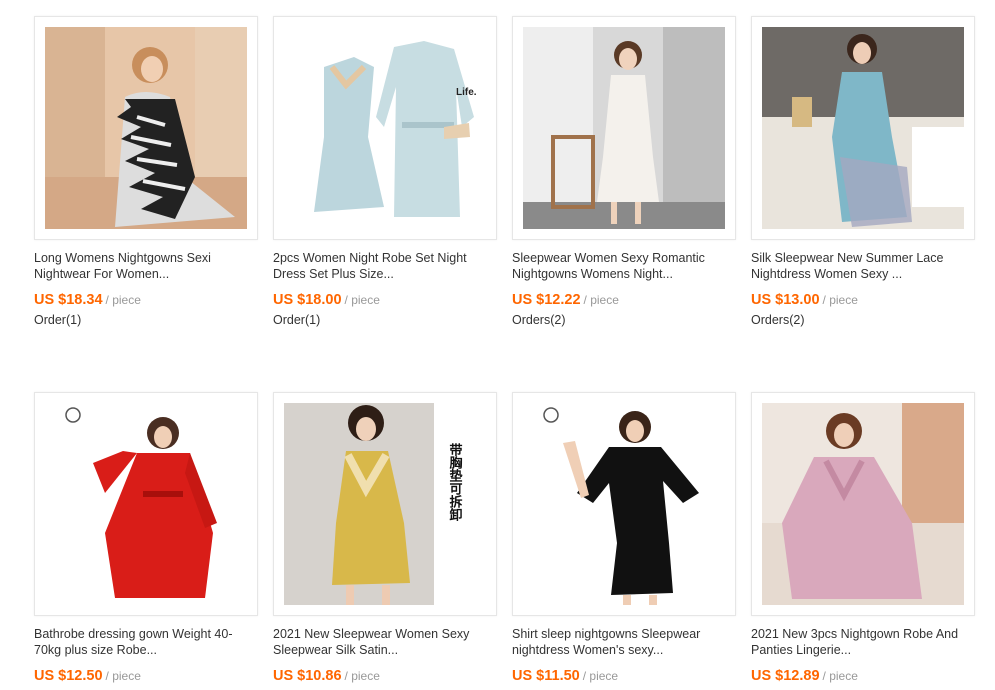  What do you see at coordinates (466, 92) in the screenshot?
I see `image-caption: Life.` at bounding box center [466, 92].